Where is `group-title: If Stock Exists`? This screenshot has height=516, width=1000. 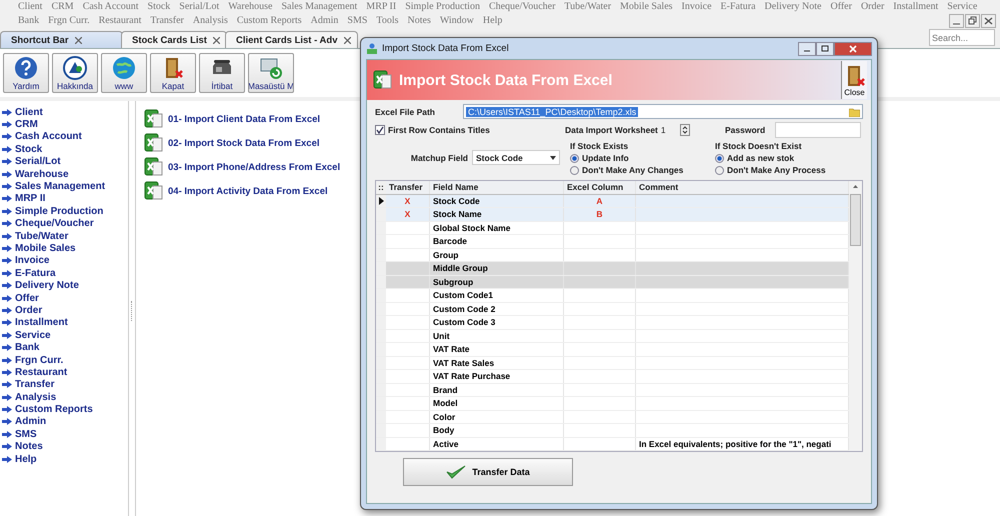 group-title: If Stock Exists is located at coordinates (600, 146).